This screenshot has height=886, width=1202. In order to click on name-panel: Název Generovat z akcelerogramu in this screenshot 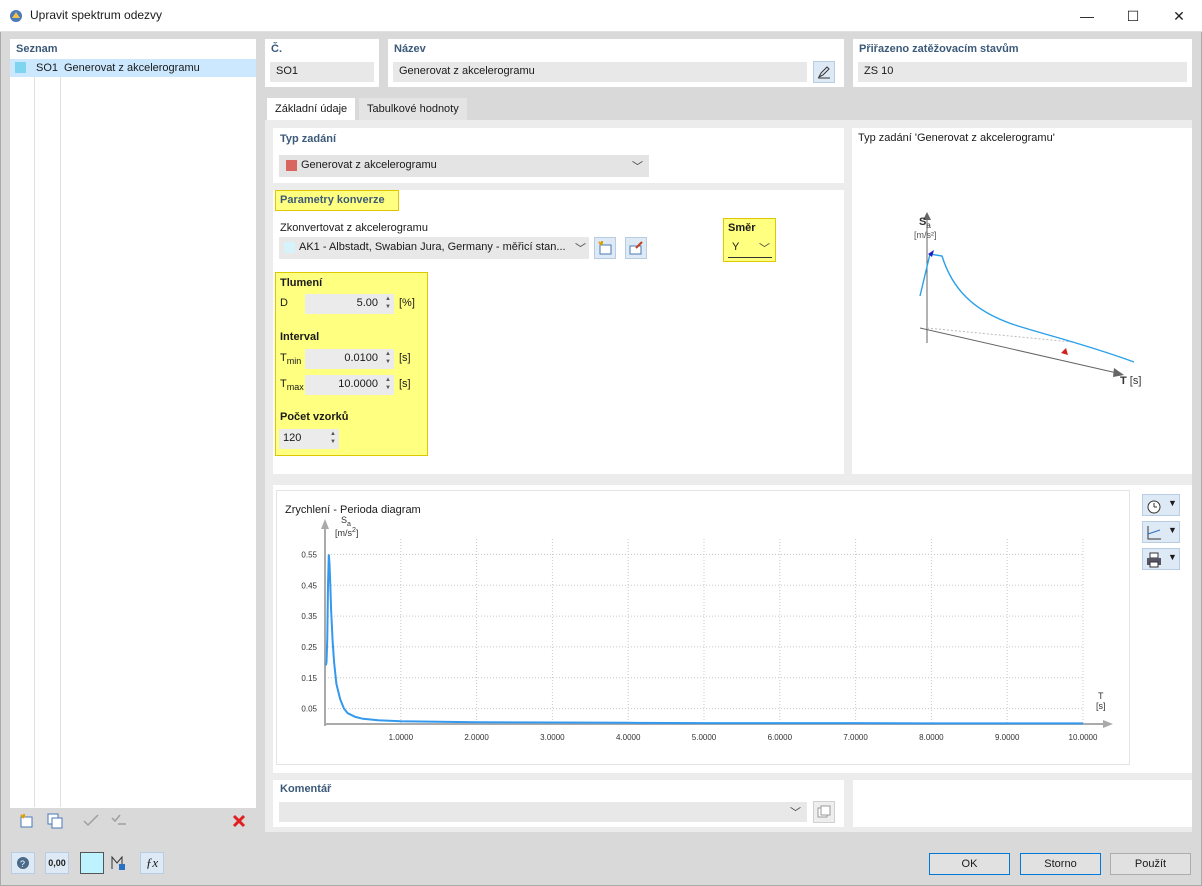, I will do `click(616, 63)`.